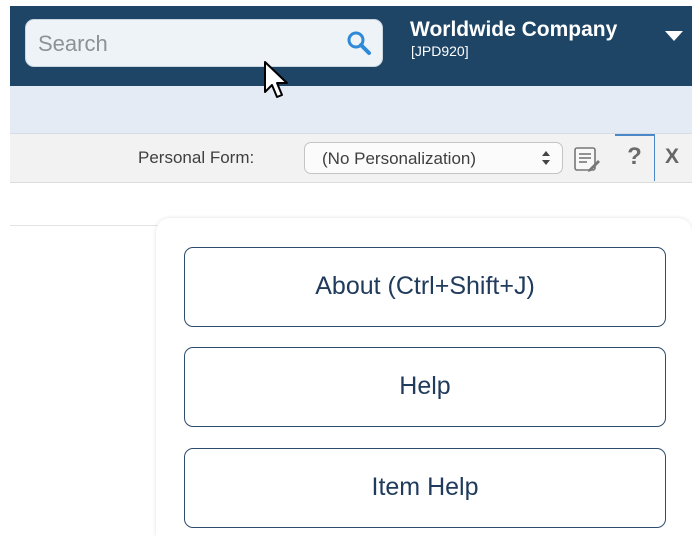 This screenshot has width=692, height=536. What do you see at coordinates (425, 488) in the screenshot?
I see `item-help-button: Item Help` at bounding box center [425, 488].